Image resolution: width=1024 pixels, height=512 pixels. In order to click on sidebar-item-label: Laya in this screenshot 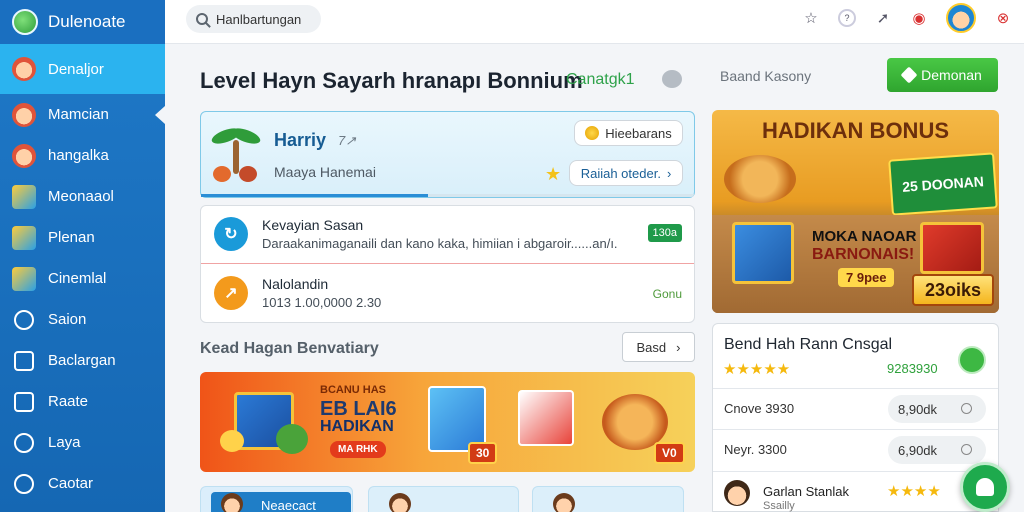, I will do `click(64, 442)`.